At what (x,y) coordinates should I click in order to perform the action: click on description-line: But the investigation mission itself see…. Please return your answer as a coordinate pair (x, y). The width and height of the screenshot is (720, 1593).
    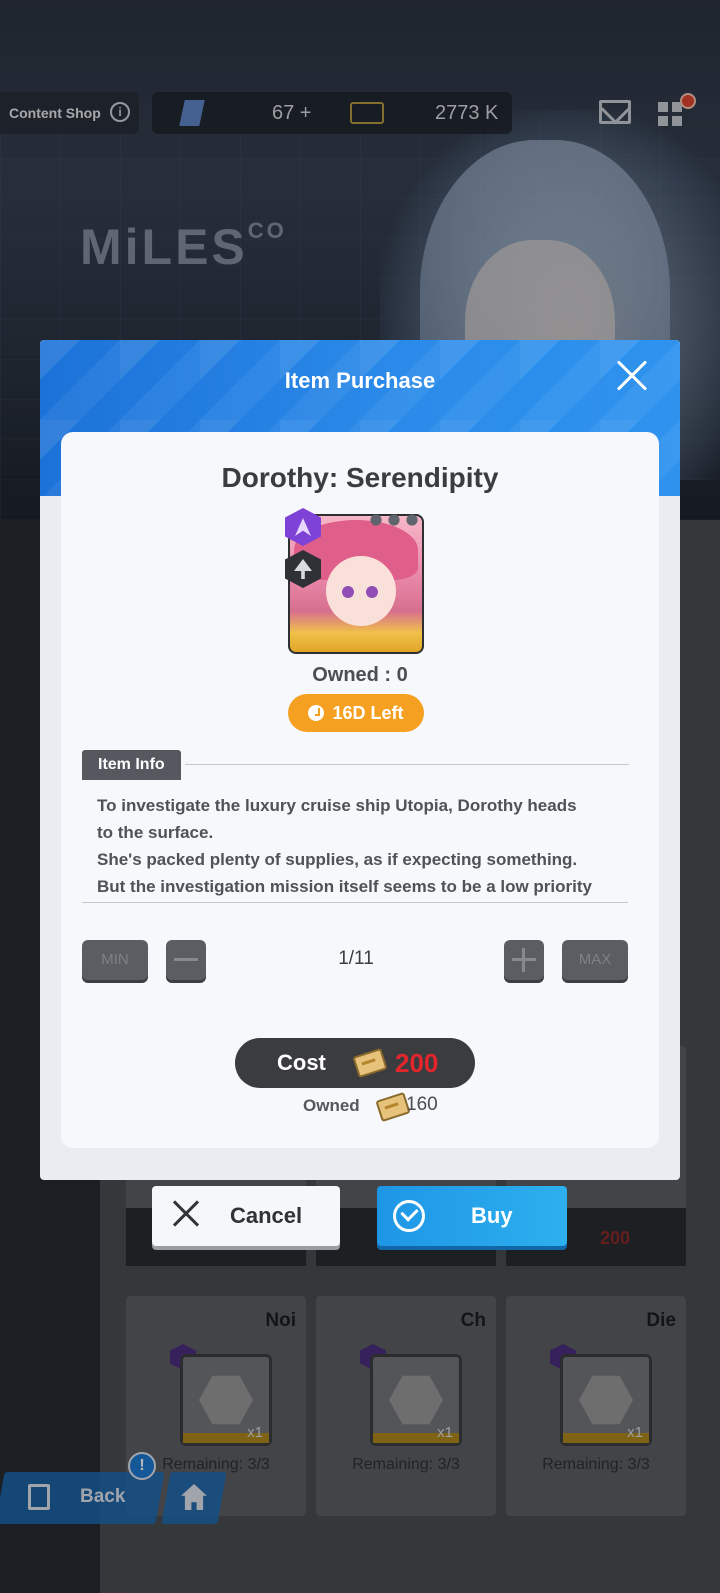
    Looking at the image, I should click on (344, 886).